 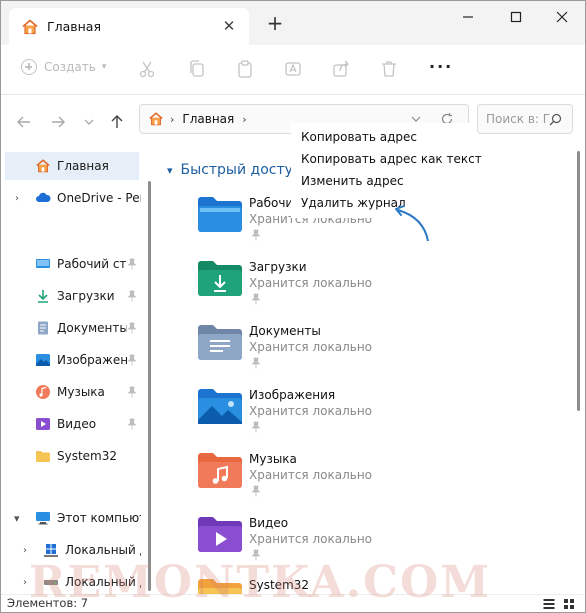 I want to click on search-input: Поиск в: Г, so click(x=525, y=119).